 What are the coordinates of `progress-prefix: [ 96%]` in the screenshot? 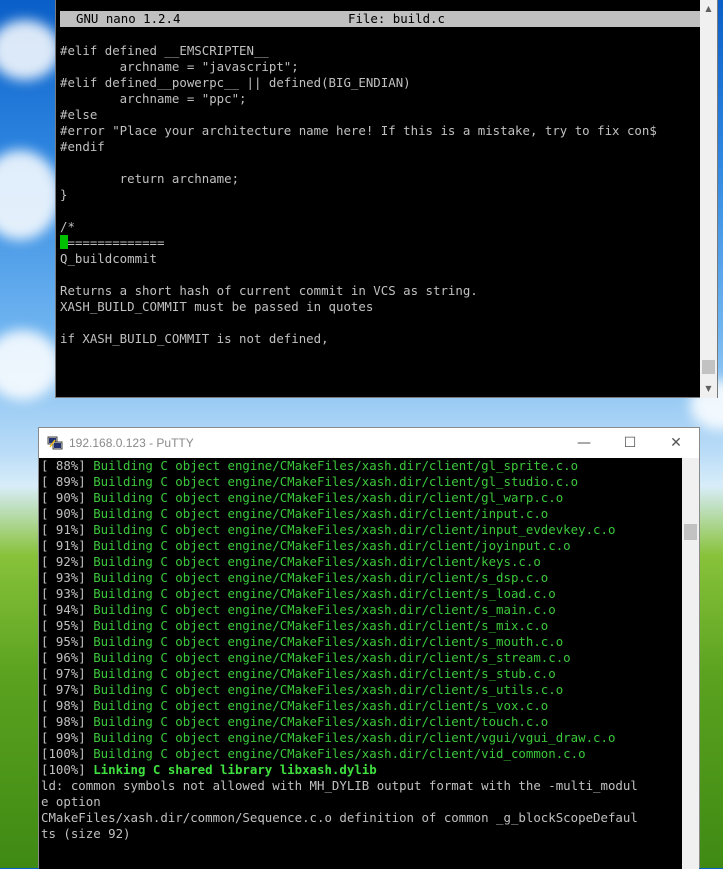 It's located at (67, 657).